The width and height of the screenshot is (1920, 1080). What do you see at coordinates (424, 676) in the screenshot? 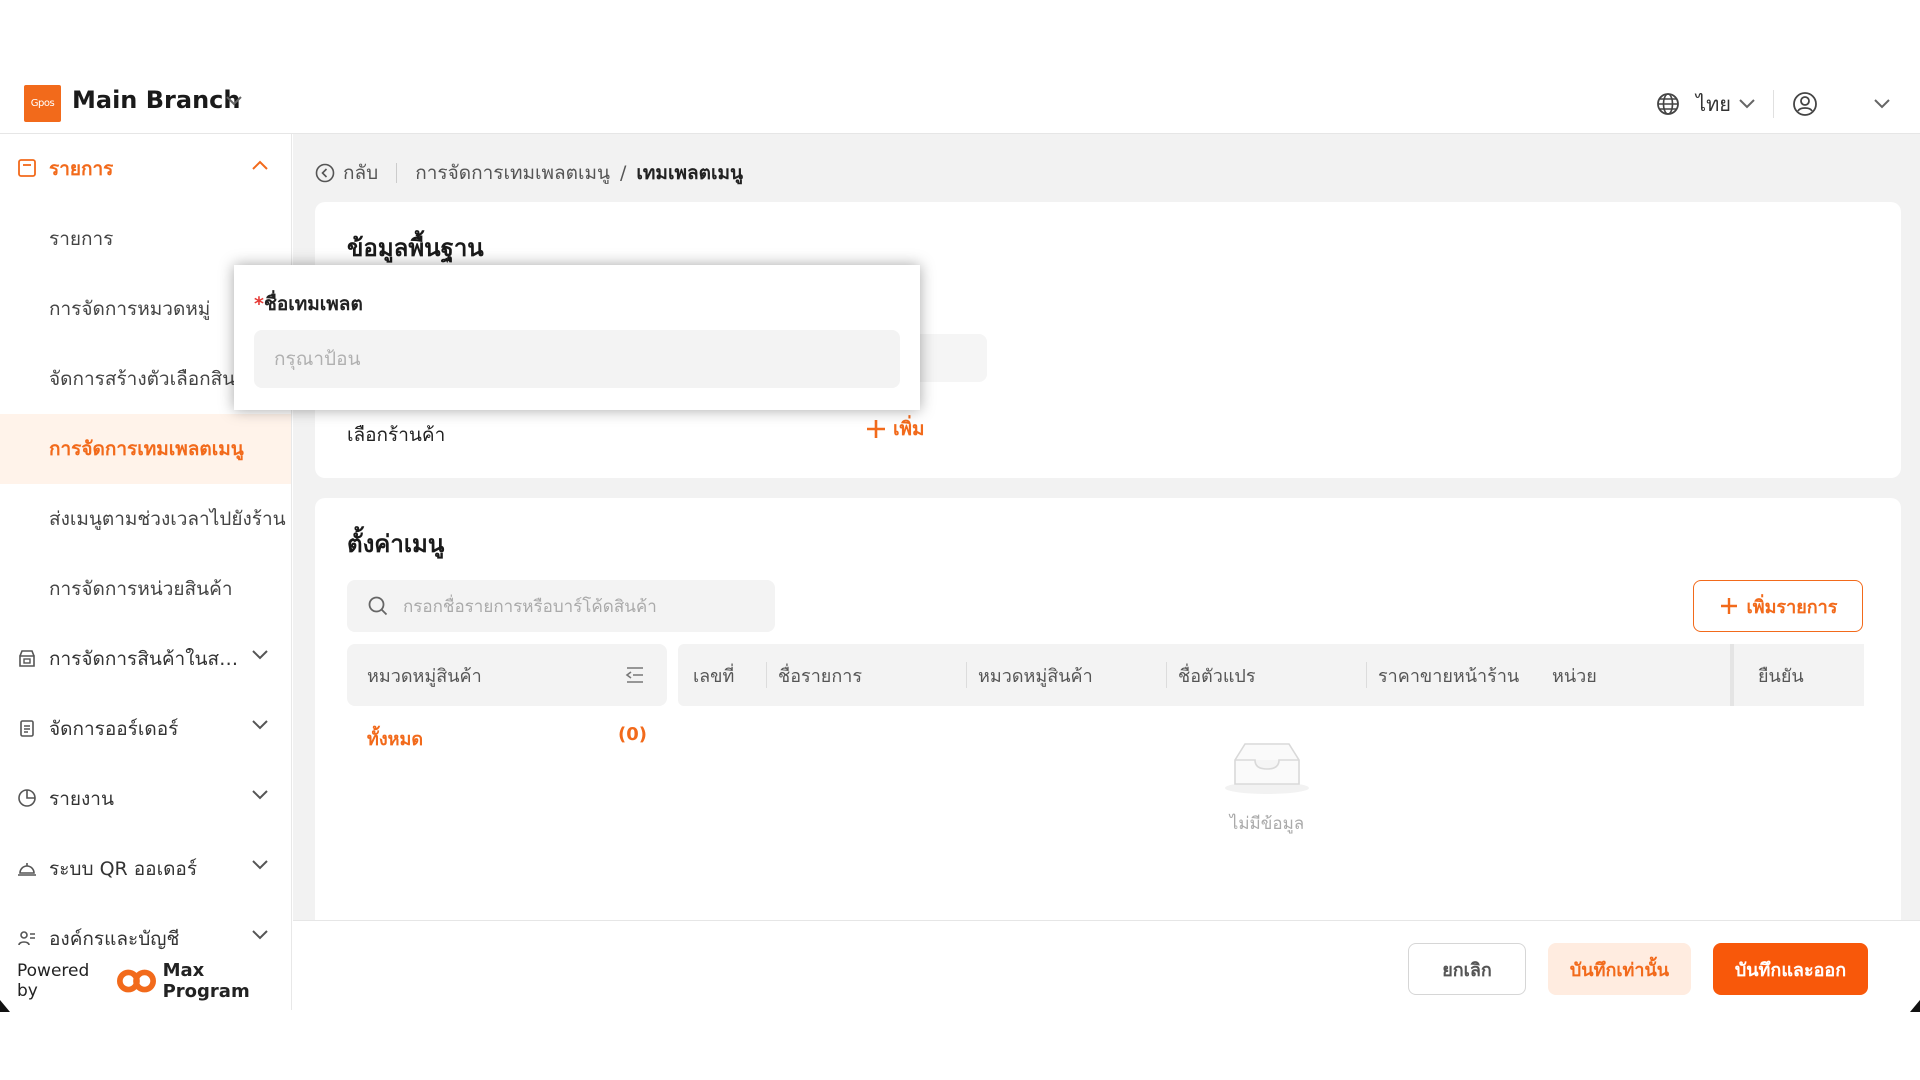
I see `category-header-label: หมวดหมู่สินค้า` at bounding box center [424, 676].